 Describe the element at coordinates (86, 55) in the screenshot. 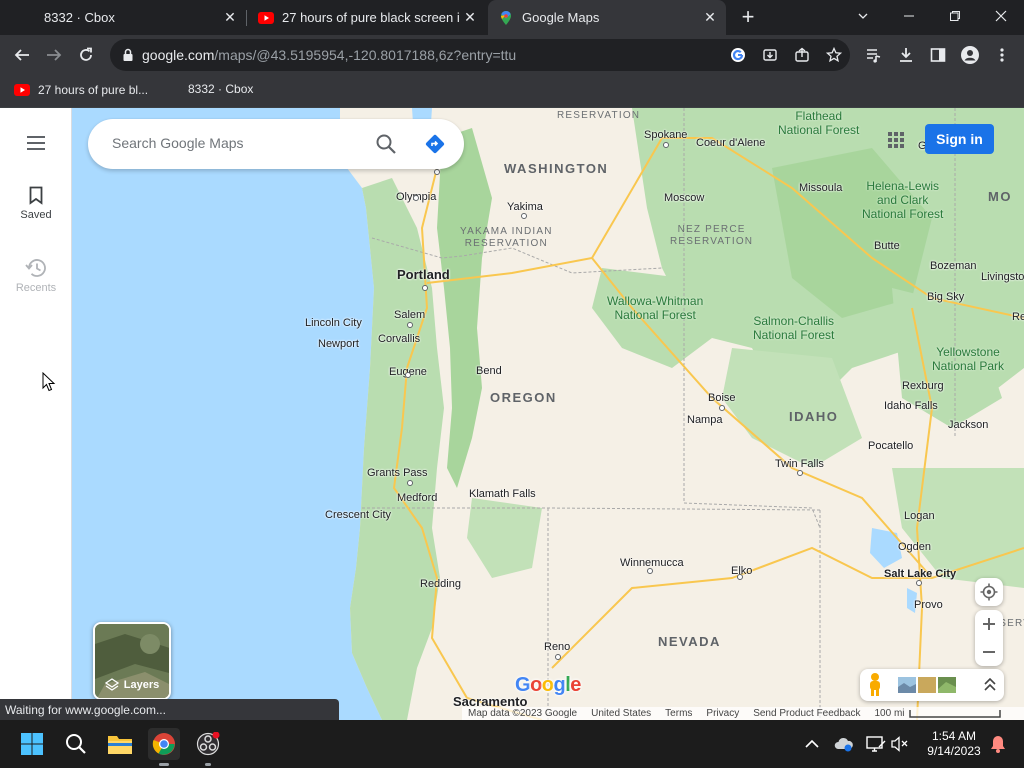

I see `reload-icon` at that location.